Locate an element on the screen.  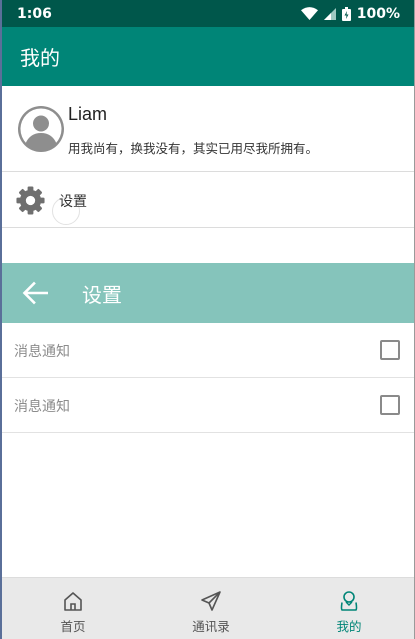
nav-label-contacts: 通讯录 is located at coordinates (211, 626).